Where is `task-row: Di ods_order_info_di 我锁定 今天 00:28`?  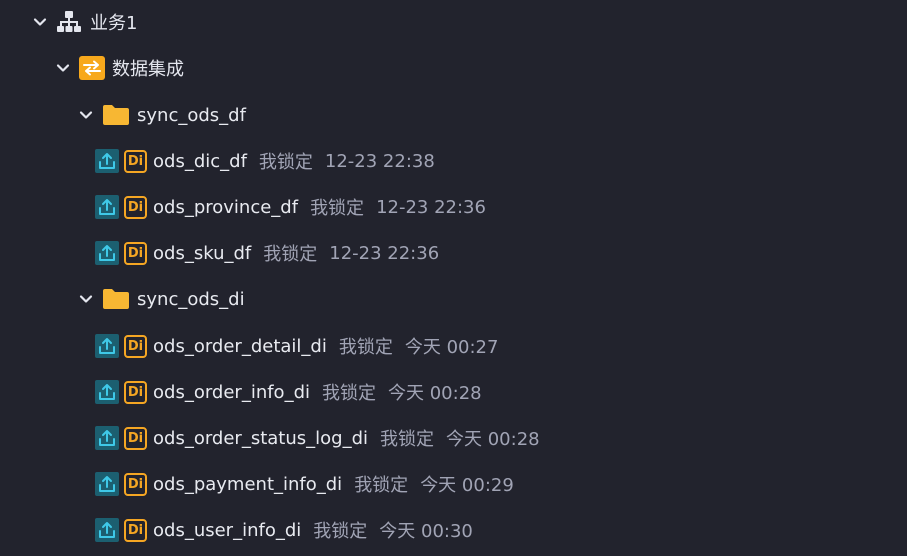 task-row: Di ods_order_info_di 我锁定 今天 00:28 is located at coordinates (288, 392).